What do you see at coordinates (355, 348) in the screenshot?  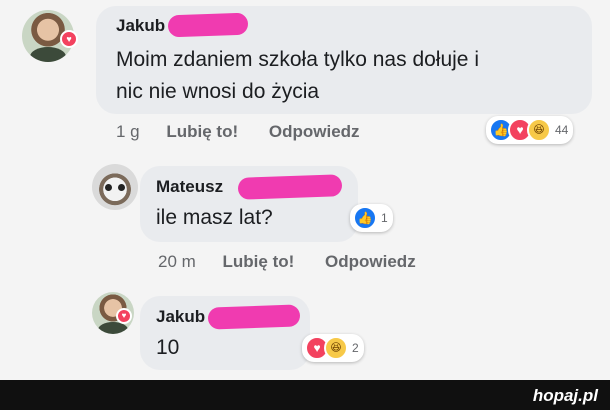 I see `reaction-count: 2` at bounding box center [355, 348].